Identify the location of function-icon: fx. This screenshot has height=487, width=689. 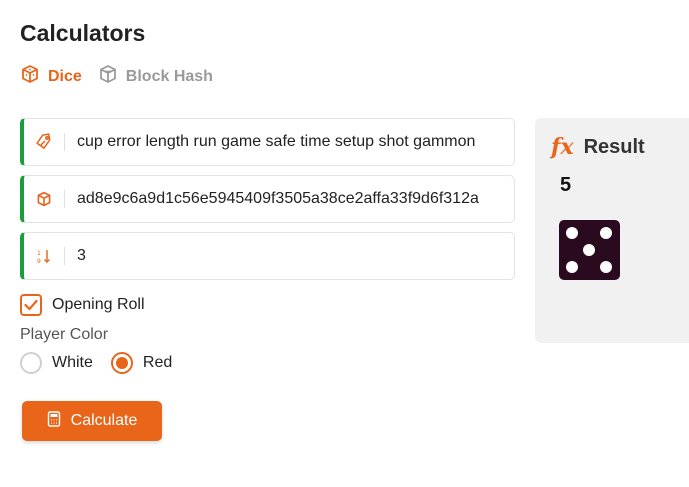
(562, 147).